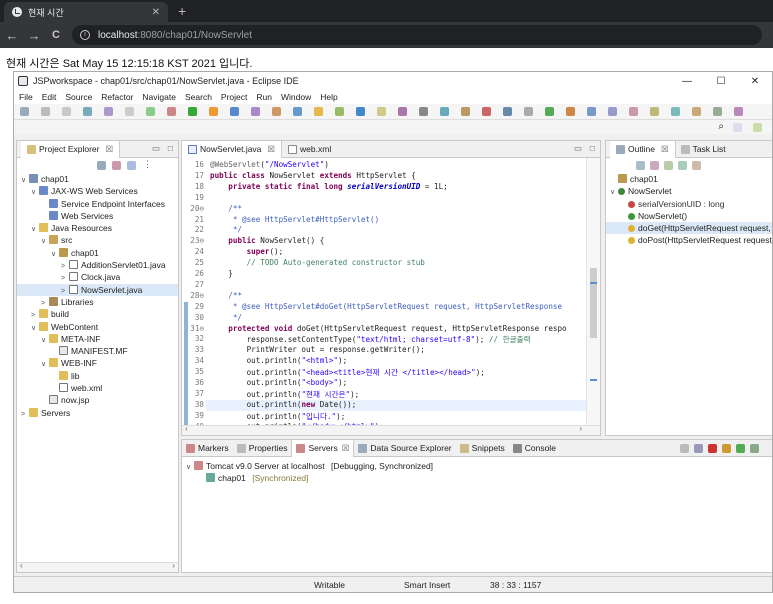 The image size is (773, 604). Describe the element at coordinates (404, 448) in the screenshot. I see `tab-data-source-explorer: Data Source Explorer` at that location.